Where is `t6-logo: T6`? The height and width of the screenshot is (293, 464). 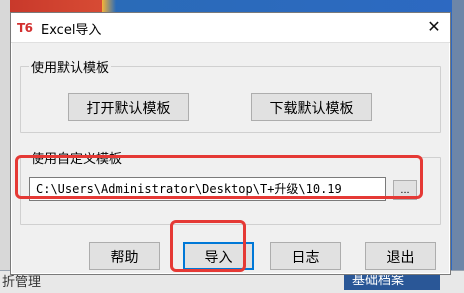
t6-logo: T6 is located at coordinates (25, 28).